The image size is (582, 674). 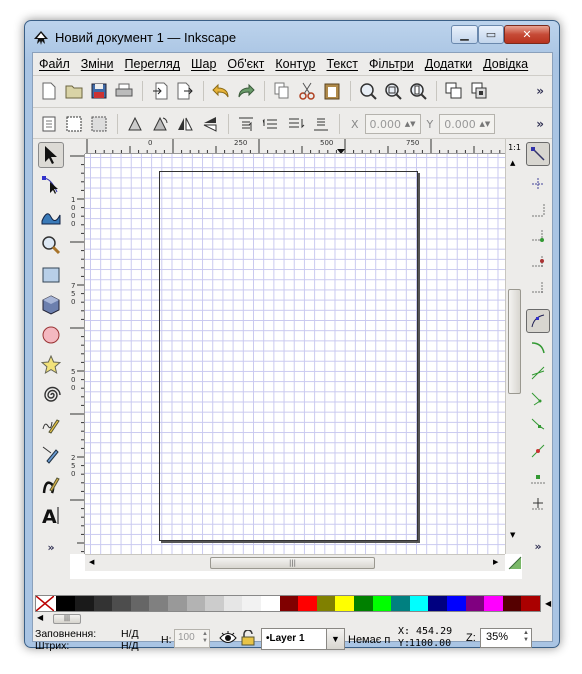 What do you see at coordinates (51, 425) in the screenshot?
I see `pencil-tool-icon` at bounding box center [51, 425].